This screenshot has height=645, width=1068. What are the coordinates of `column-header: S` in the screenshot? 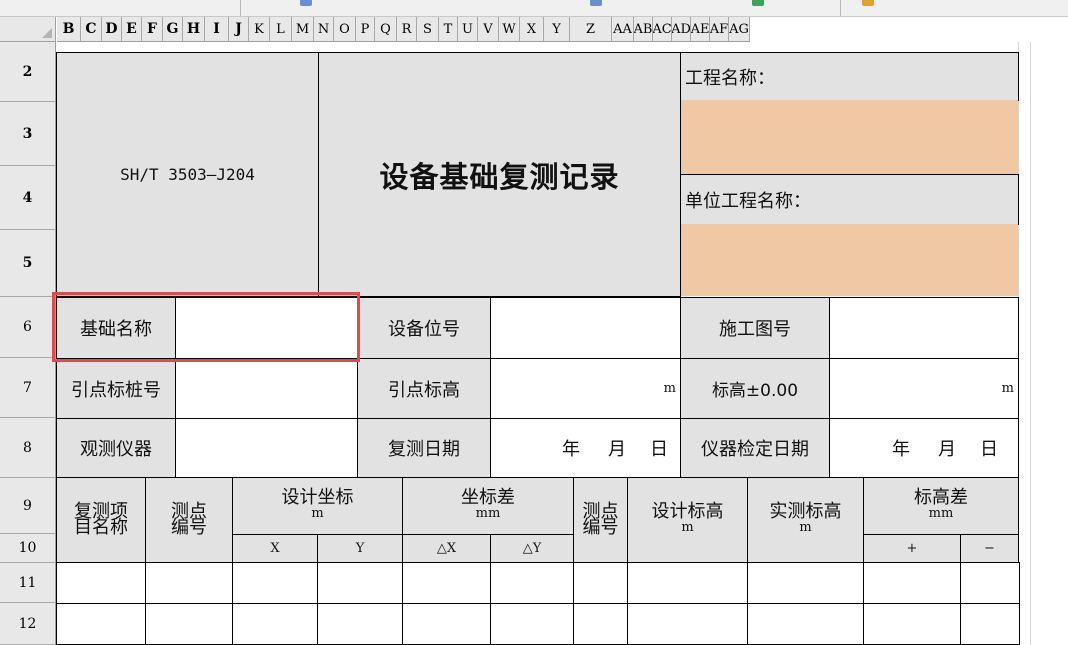 It's located at (428, 29).